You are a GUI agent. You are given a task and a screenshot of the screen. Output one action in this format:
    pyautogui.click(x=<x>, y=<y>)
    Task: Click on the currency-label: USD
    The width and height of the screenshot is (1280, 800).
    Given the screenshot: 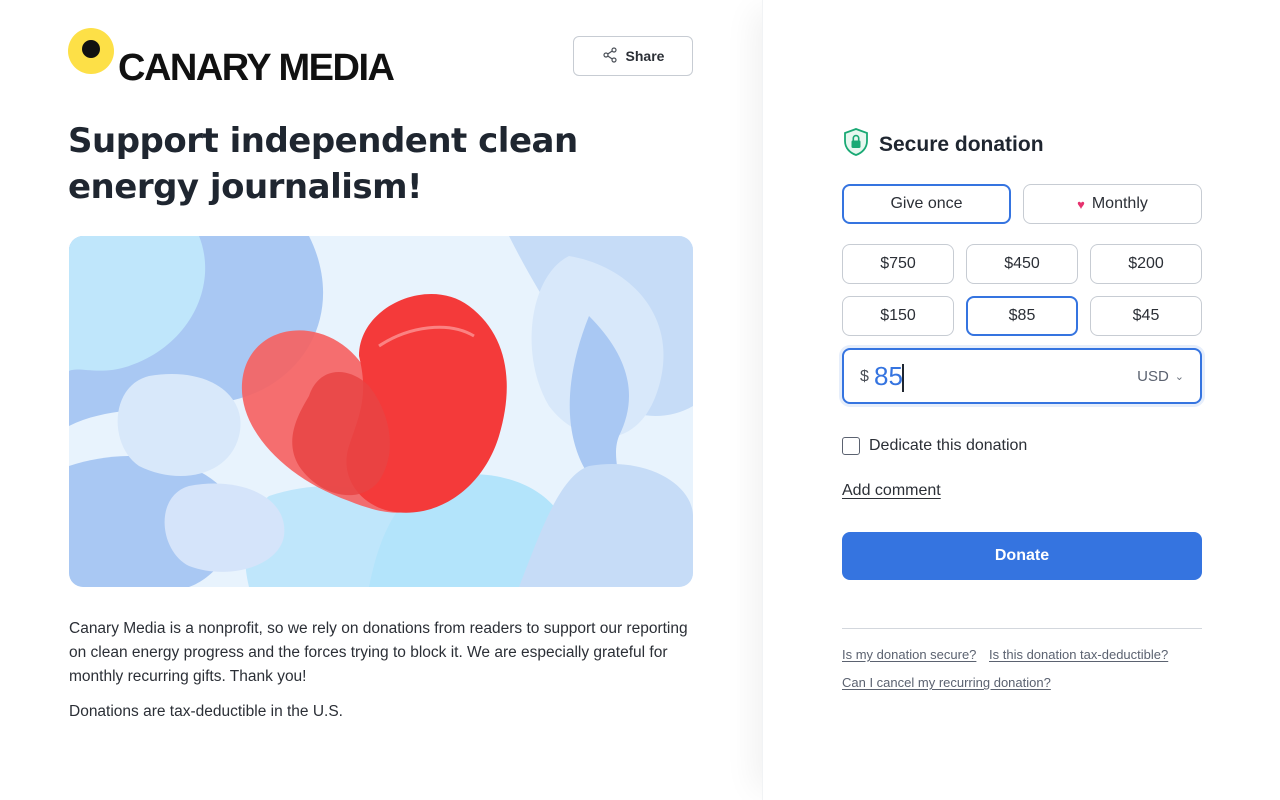 What is the action you would take?
    pyautogui.click(x=1153, y=376)
    